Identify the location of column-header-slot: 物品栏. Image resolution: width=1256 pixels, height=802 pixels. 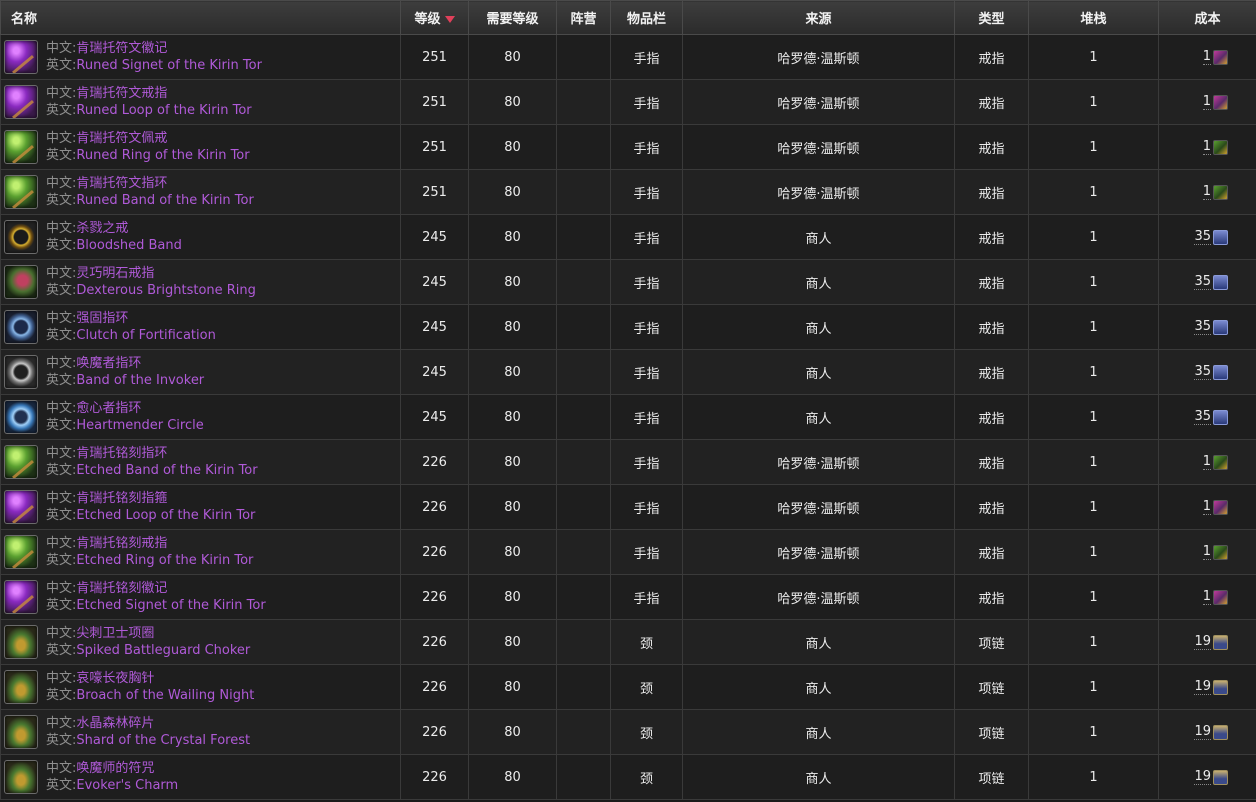
(646, 17).